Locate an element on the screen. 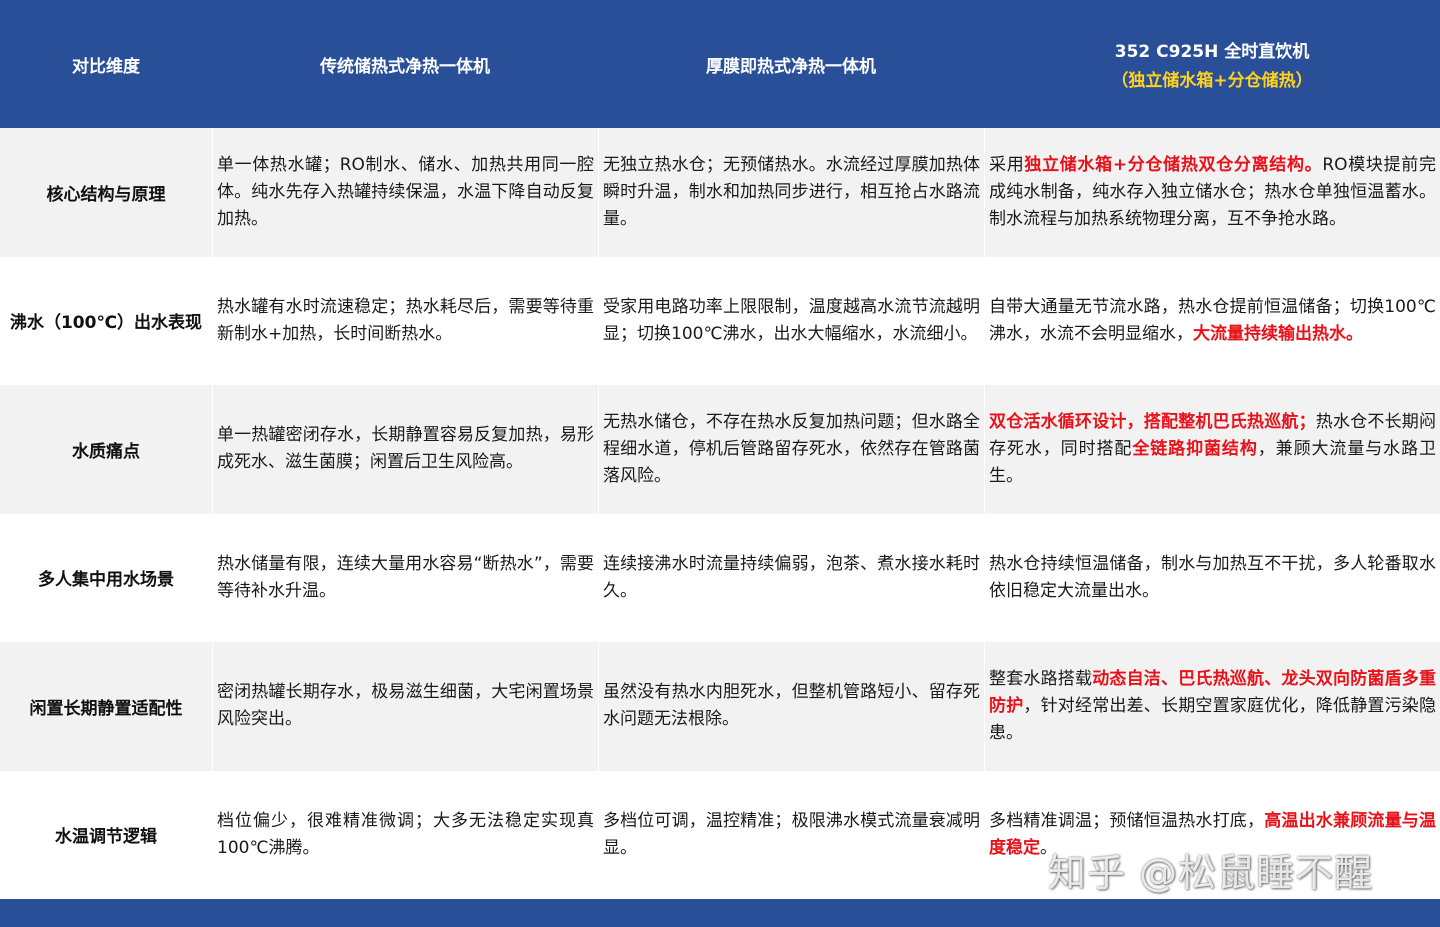 This screenshot has height=927, width=1440. header-product: 352 C925H 全时直饮机 （独立储水箱+分仓储热） is located at coordinates (1212, 64).